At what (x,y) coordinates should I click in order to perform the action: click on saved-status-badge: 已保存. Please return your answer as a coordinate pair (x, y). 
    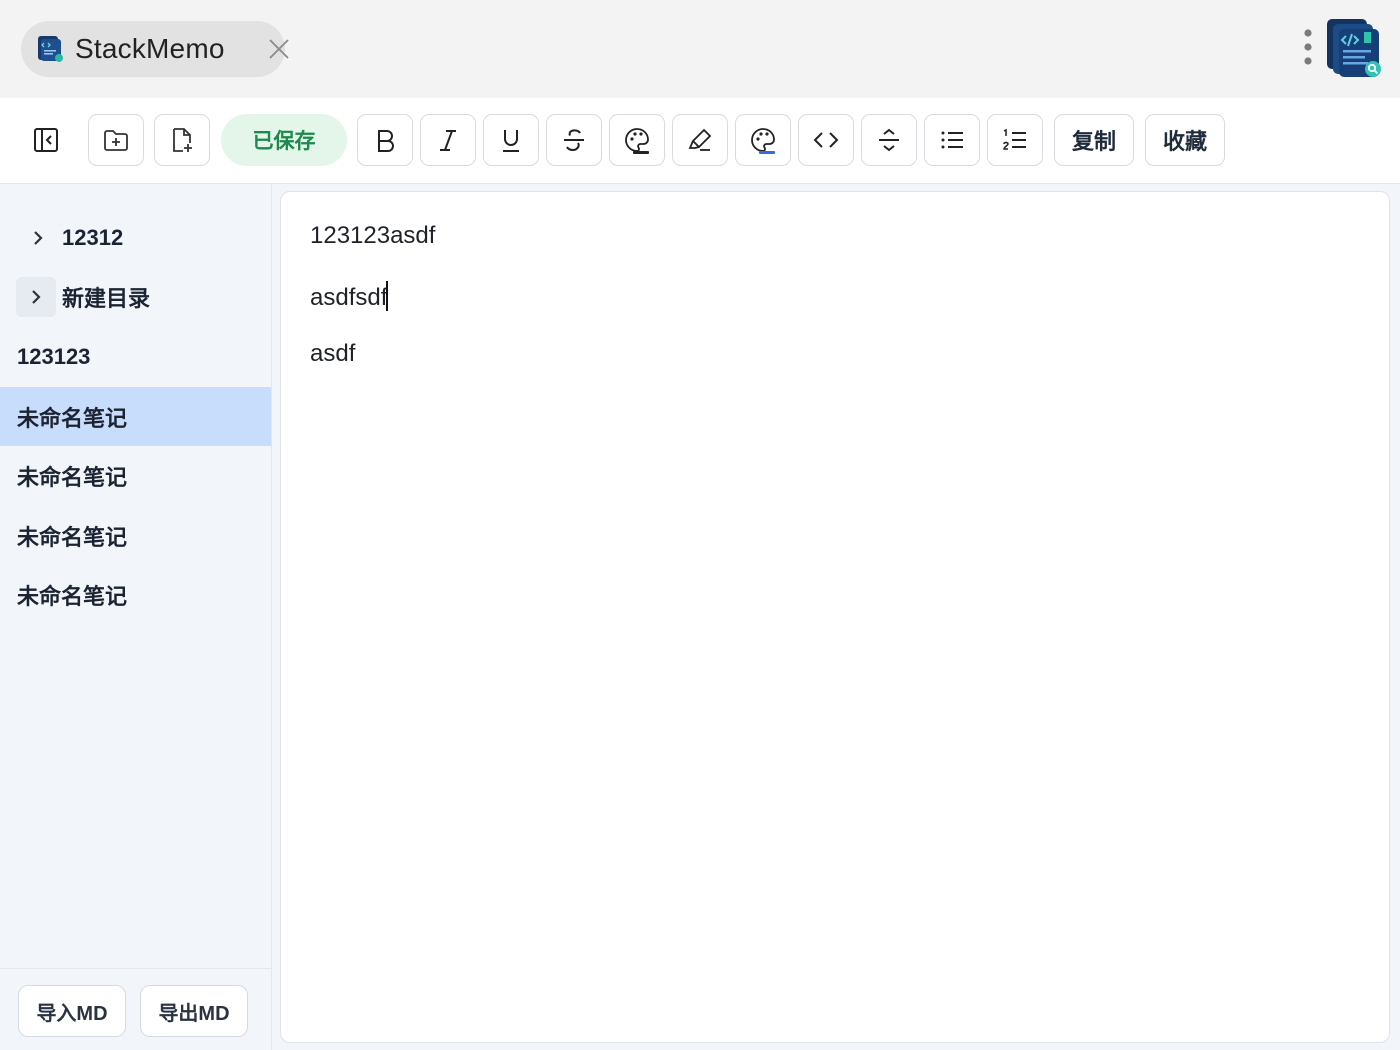
    Looking at the image, I should click on (284, 140).